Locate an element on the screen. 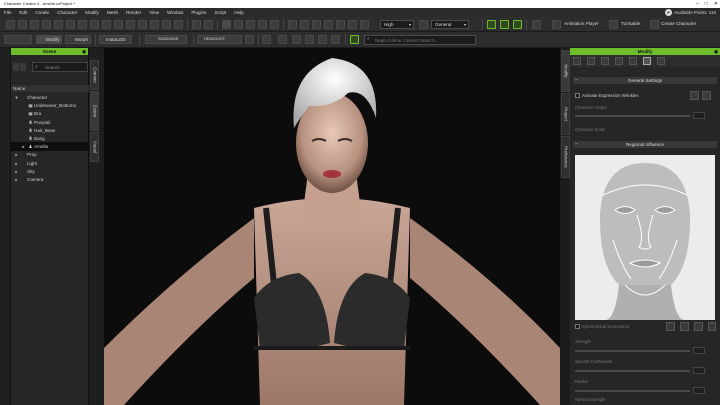 Image resolution: width=720 pixels, height=405 pixels. rotate-tool-icon is located at coordinates (250, 24).